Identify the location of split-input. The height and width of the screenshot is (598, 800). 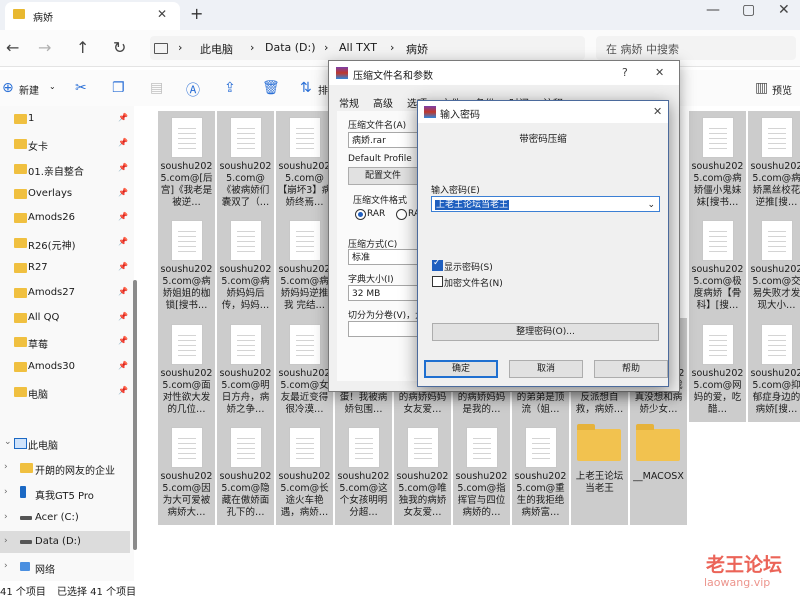
(383, 329).